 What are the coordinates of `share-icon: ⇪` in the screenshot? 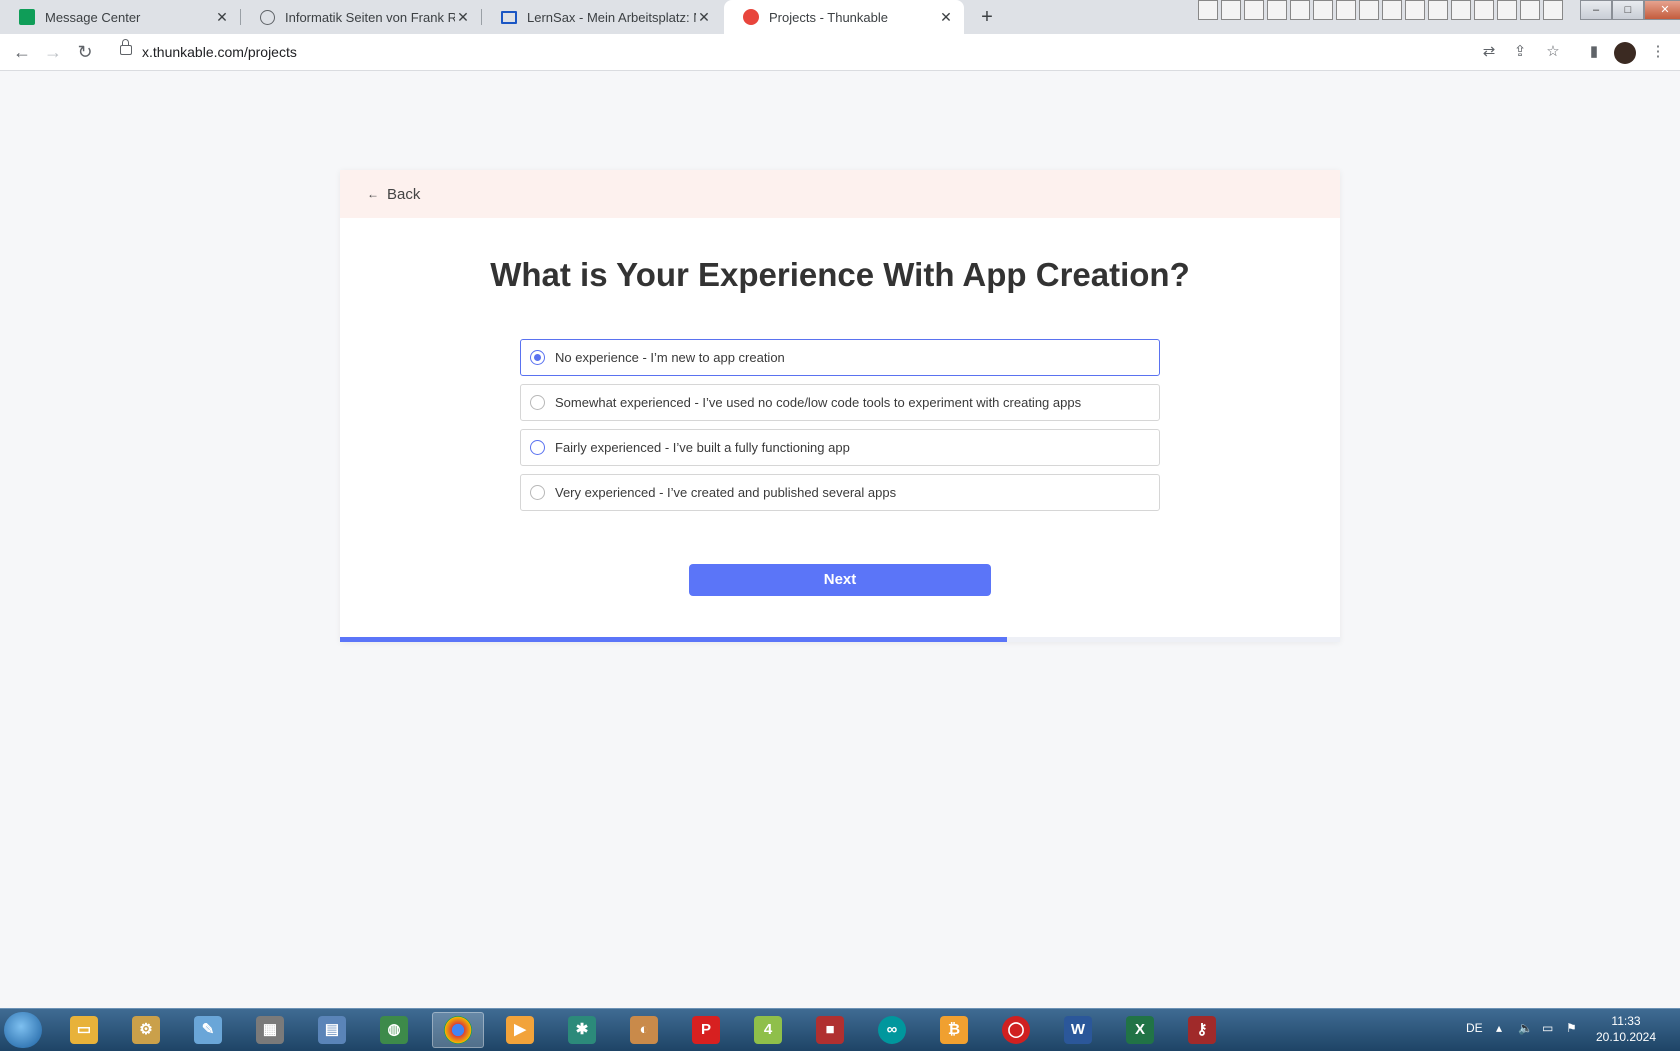 It's located at (1520, 52).